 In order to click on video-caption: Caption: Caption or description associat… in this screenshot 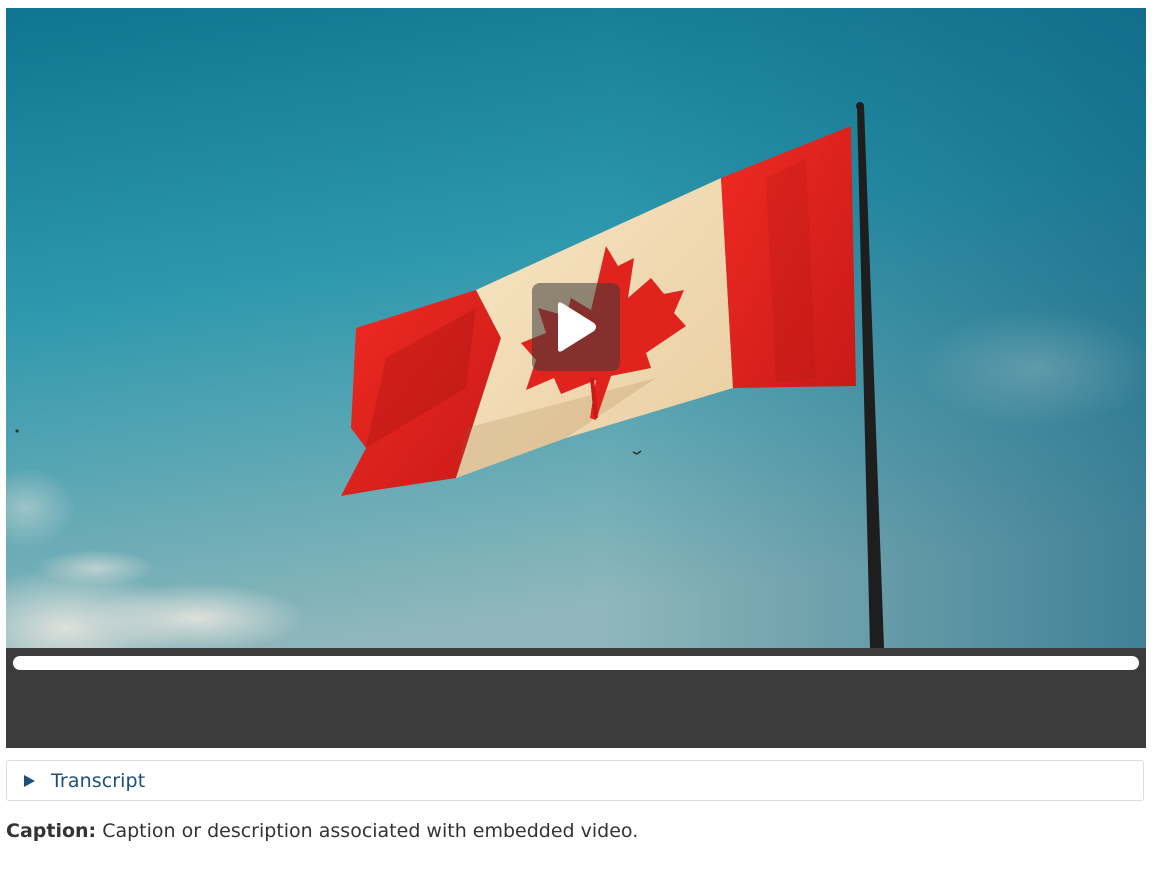, I will do `click(322, 831)`.